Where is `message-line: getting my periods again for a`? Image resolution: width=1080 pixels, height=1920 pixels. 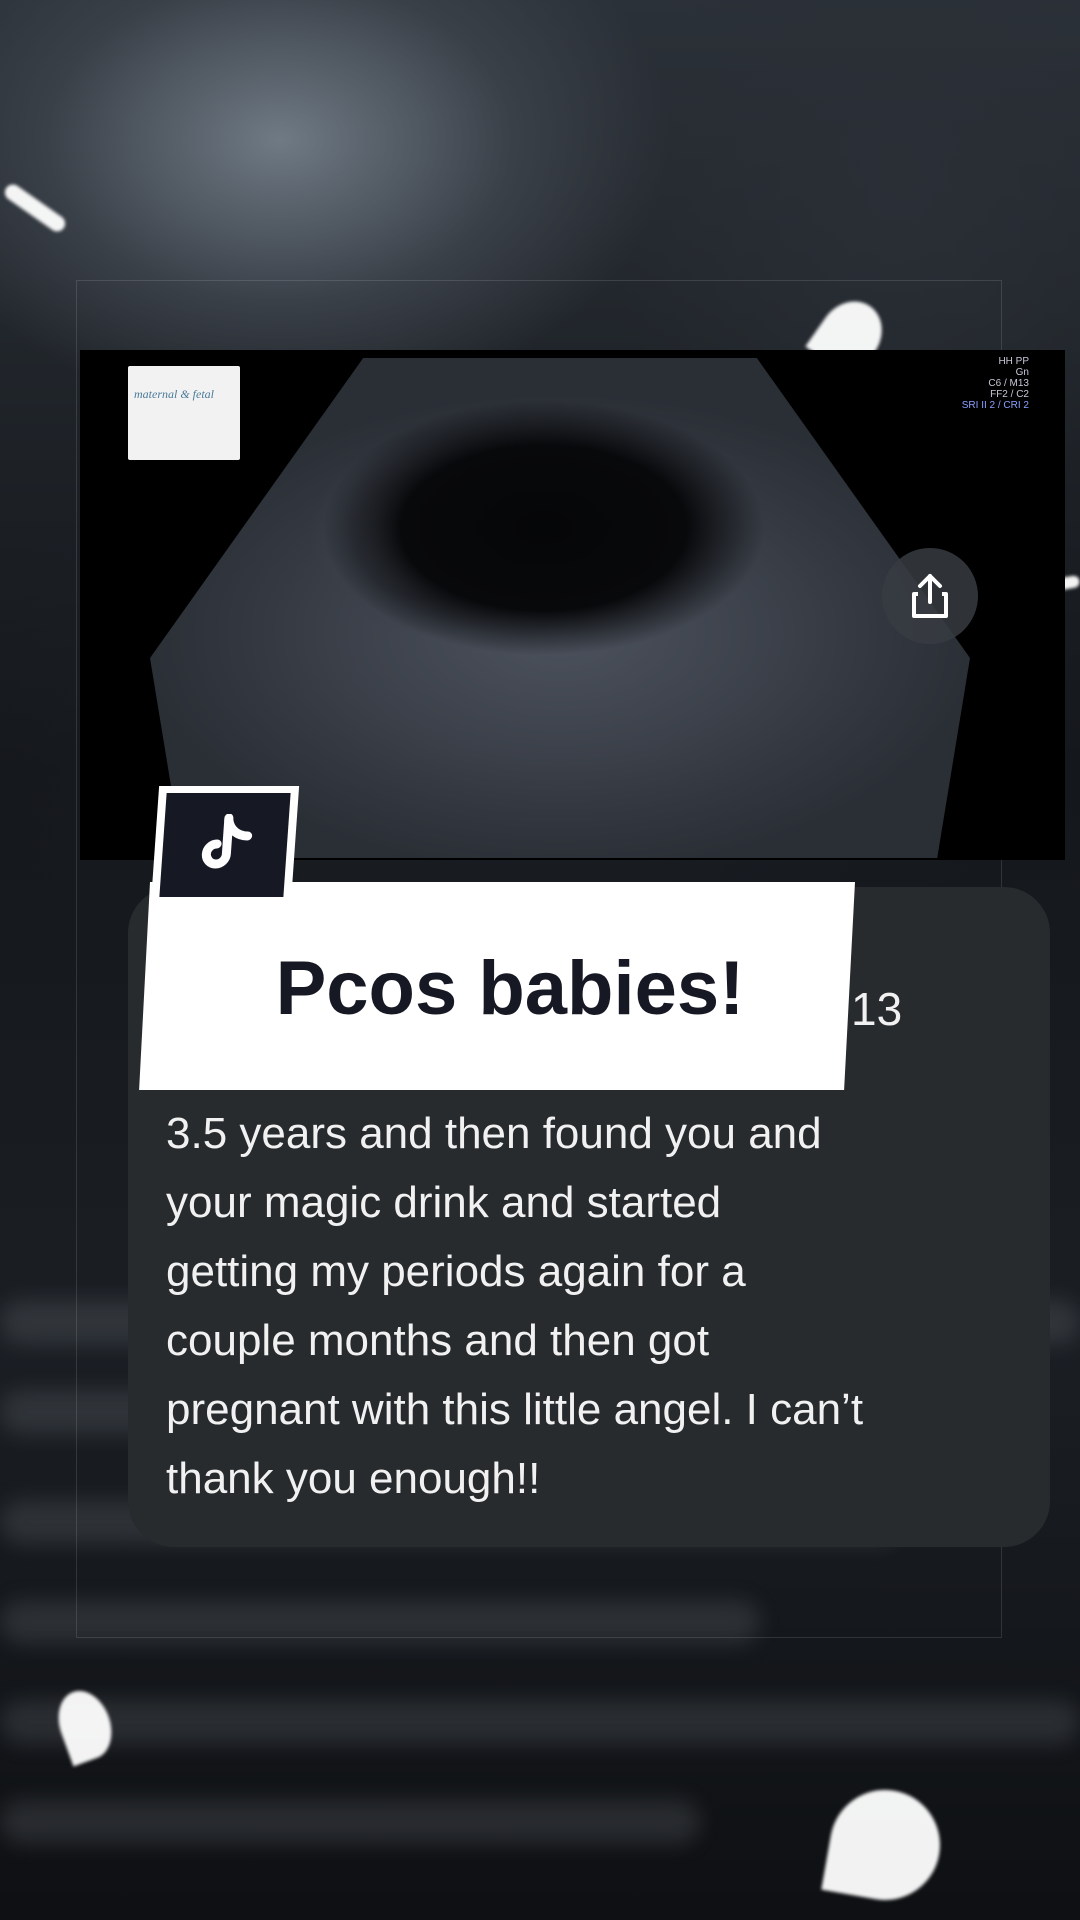
message-line: getting my periods again for a is located at coordinates (456, 1271).